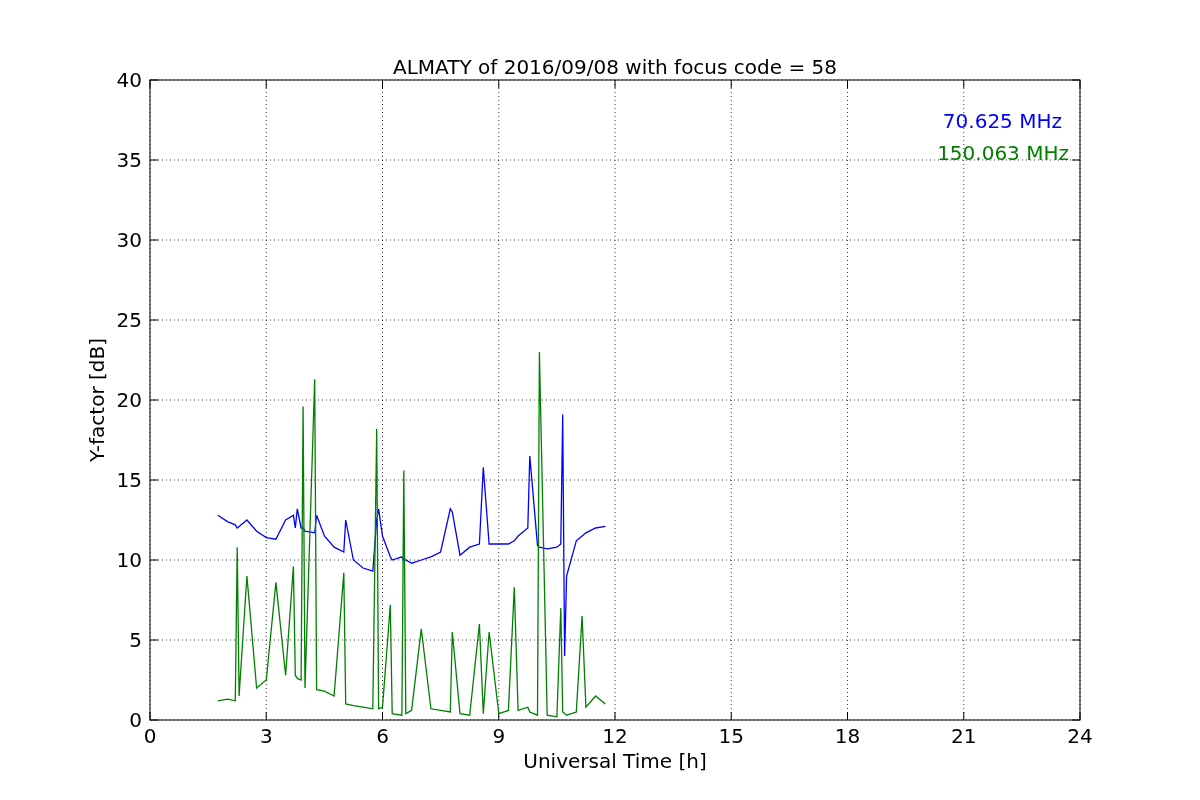 Image resolution: width=1200 pixels, height=800 pixels. Describe the element at coordinates (129, 160) in the screenshot. I see `y-tick-label: 35` at that location.